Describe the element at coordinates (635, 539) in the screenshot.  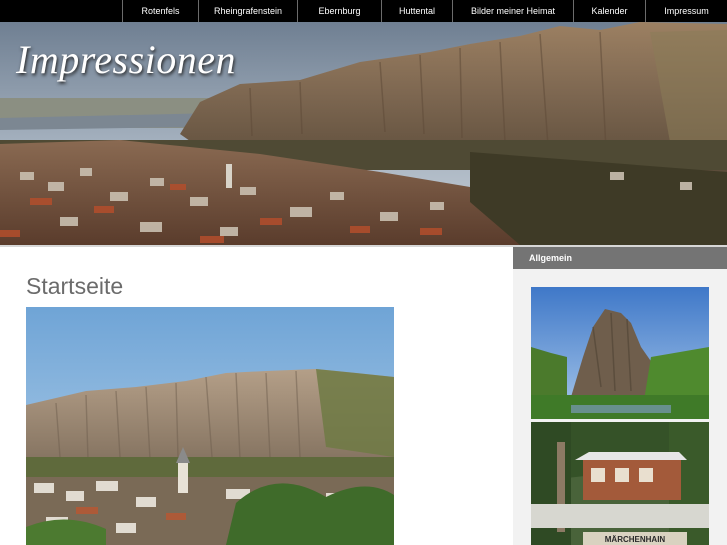
I see `maerchenhain-sign: MÄRCHENHAIN` at that location.